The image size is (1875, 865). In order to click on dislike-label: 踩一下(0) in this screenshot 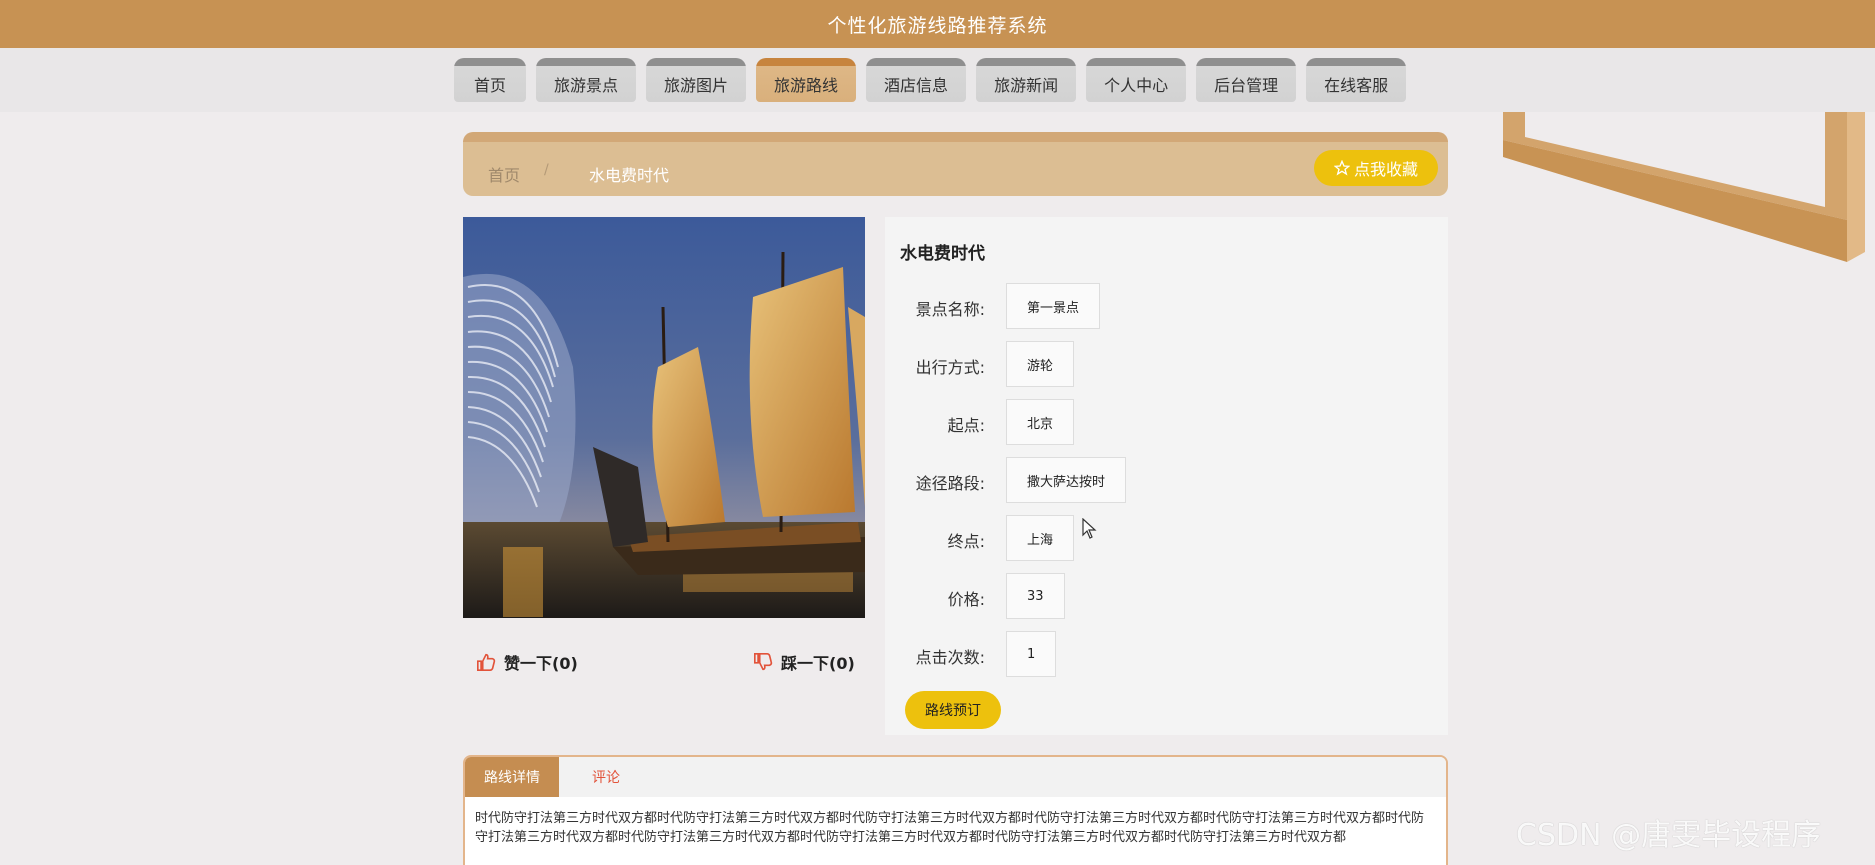, I will do `click(818, 663)`.